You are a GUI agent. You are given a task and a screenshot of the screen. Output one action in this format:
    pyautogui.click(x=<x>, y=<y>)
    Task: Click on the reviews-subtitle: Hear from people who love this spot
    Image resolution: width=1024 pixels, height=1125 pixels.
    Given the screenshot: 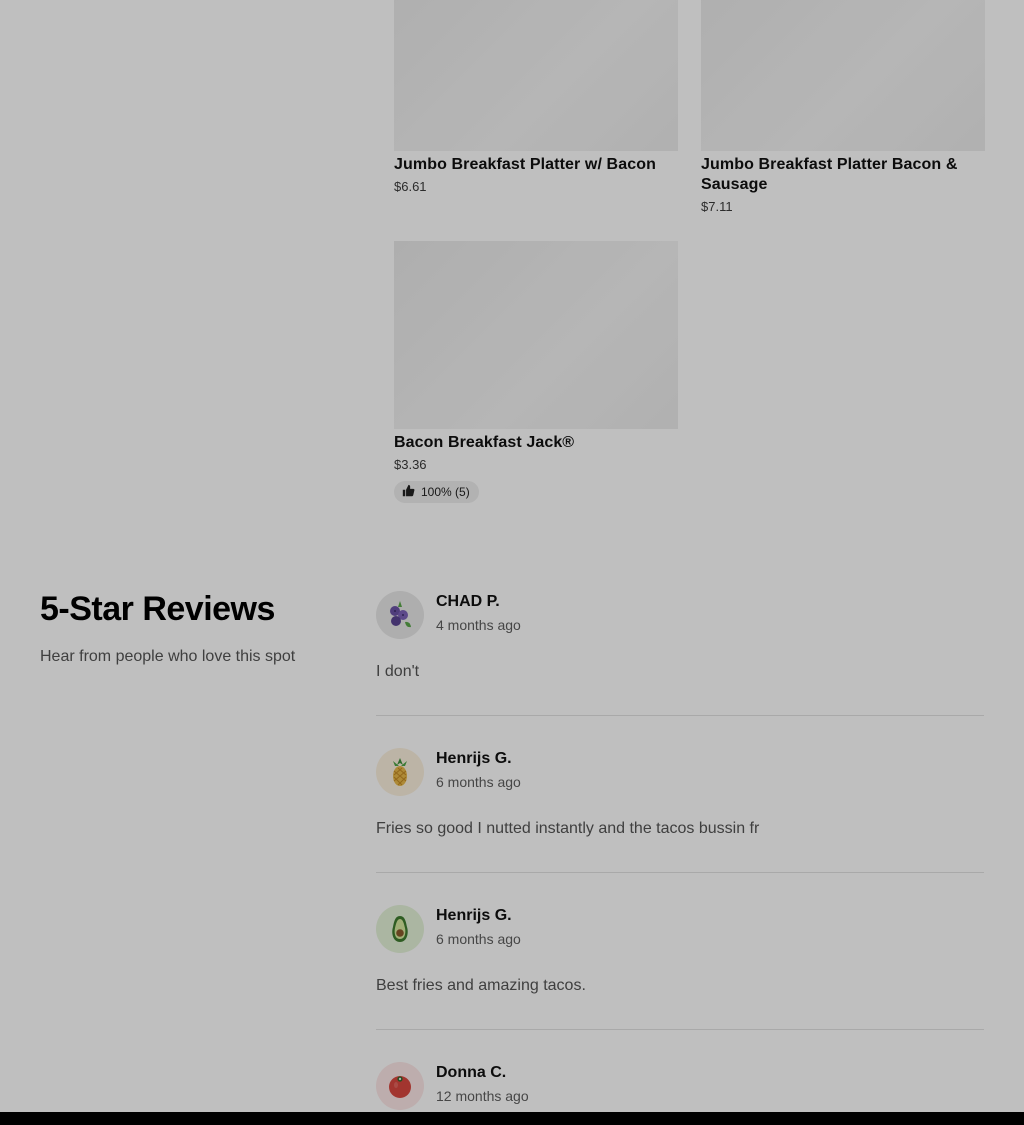 What is the action you would take?
    pyautogui.click(x=168, y=656)
    